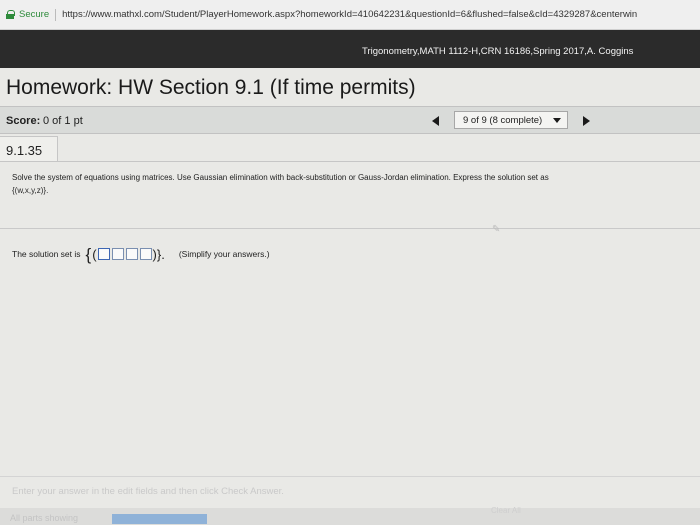  Describe the element at coordinates (496, 229) in the screenshot. I see `pencil-icon: ✎` at that location.